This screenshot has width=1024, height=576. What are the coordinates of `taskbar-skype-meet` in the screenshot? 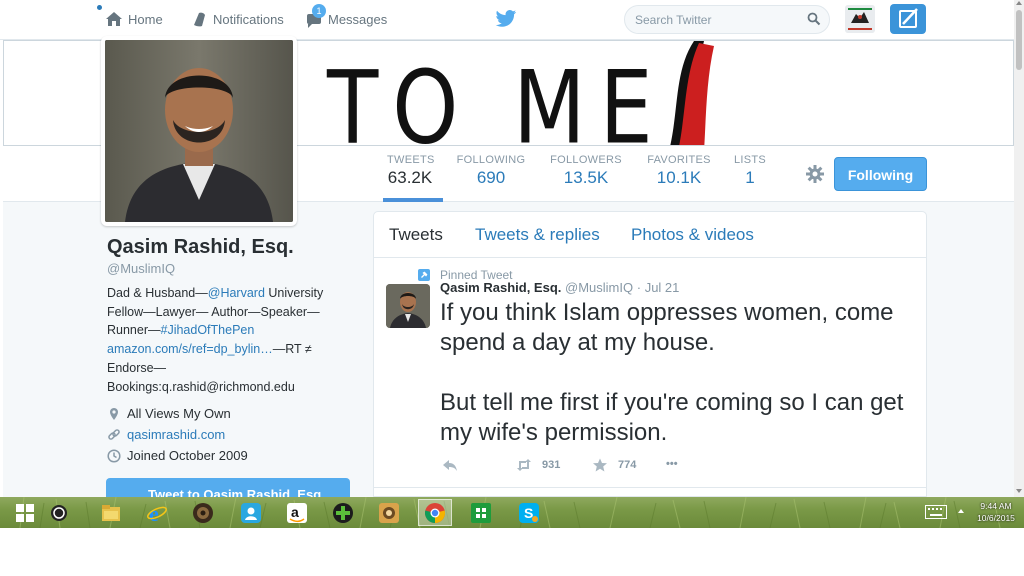 It's located at (251, 512).